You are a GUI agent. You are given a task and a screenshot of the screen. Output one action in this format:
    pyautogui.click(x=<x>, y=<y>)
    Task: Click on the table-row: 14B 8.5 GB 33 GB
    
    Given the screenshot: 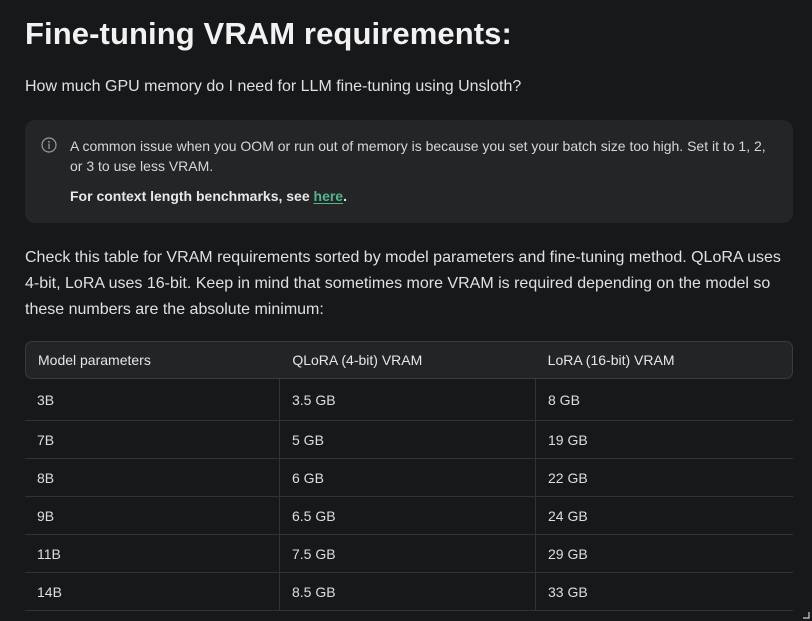 What is the action you would take?
    pyautogui.click(x=409, y=592)
    